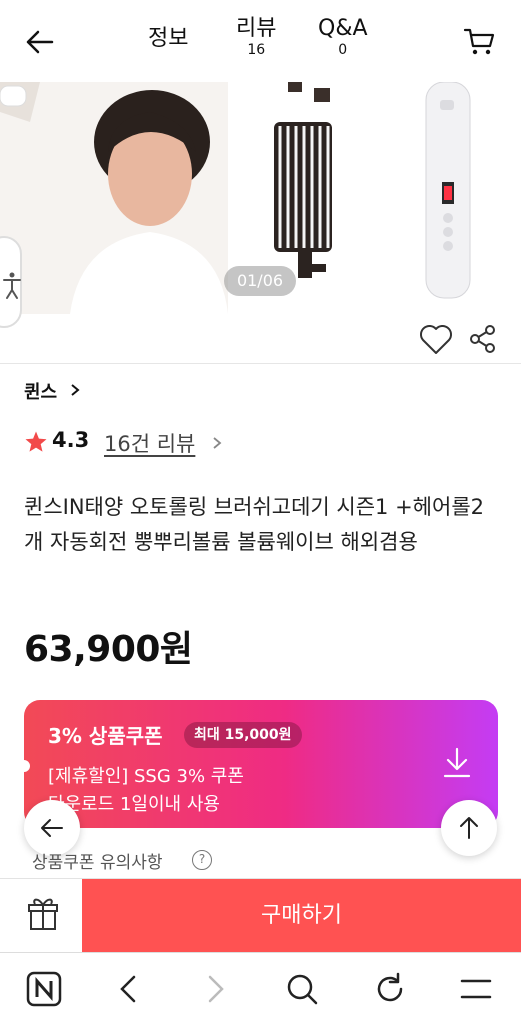  Describe the element at coordinates (448, 192) in the screenshot. I see `curling-iron-device-photo` at that location.